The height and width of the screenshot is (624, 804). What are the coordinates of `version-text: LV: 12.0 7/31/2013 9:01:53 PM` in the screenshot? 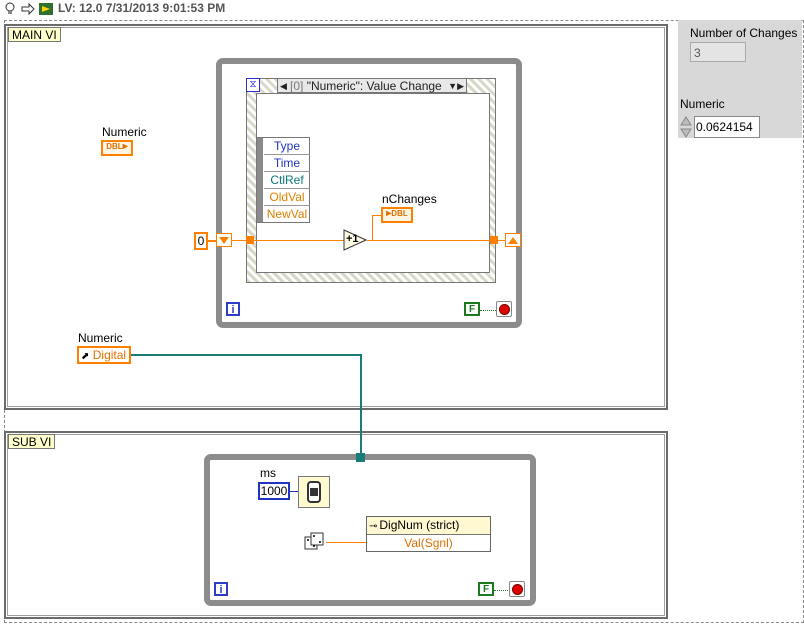 It's located at (142, 8).